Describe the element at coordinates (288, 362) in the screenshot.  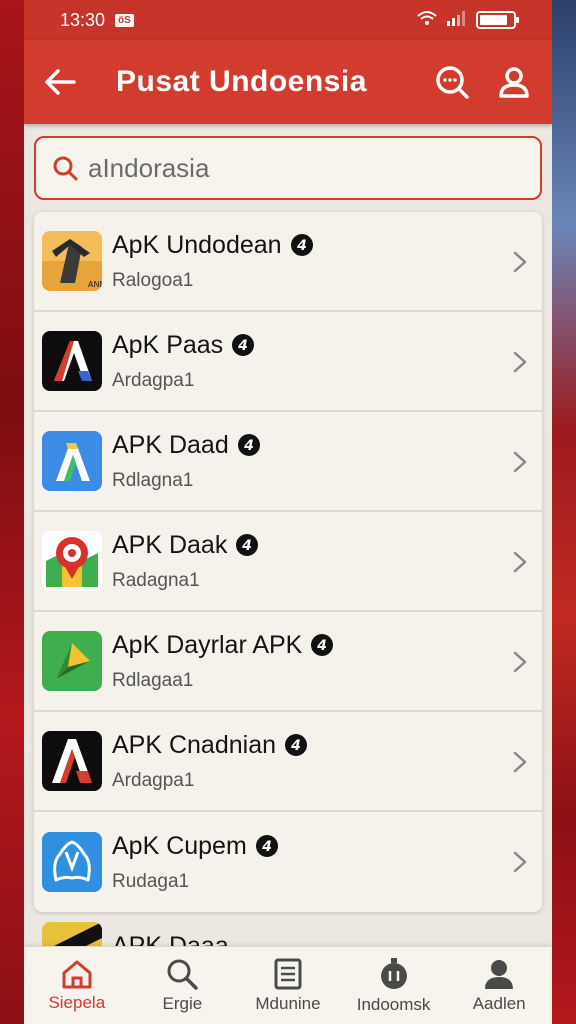
I see `list-item: ApK Paas 4 Ardagpa1` at that location.